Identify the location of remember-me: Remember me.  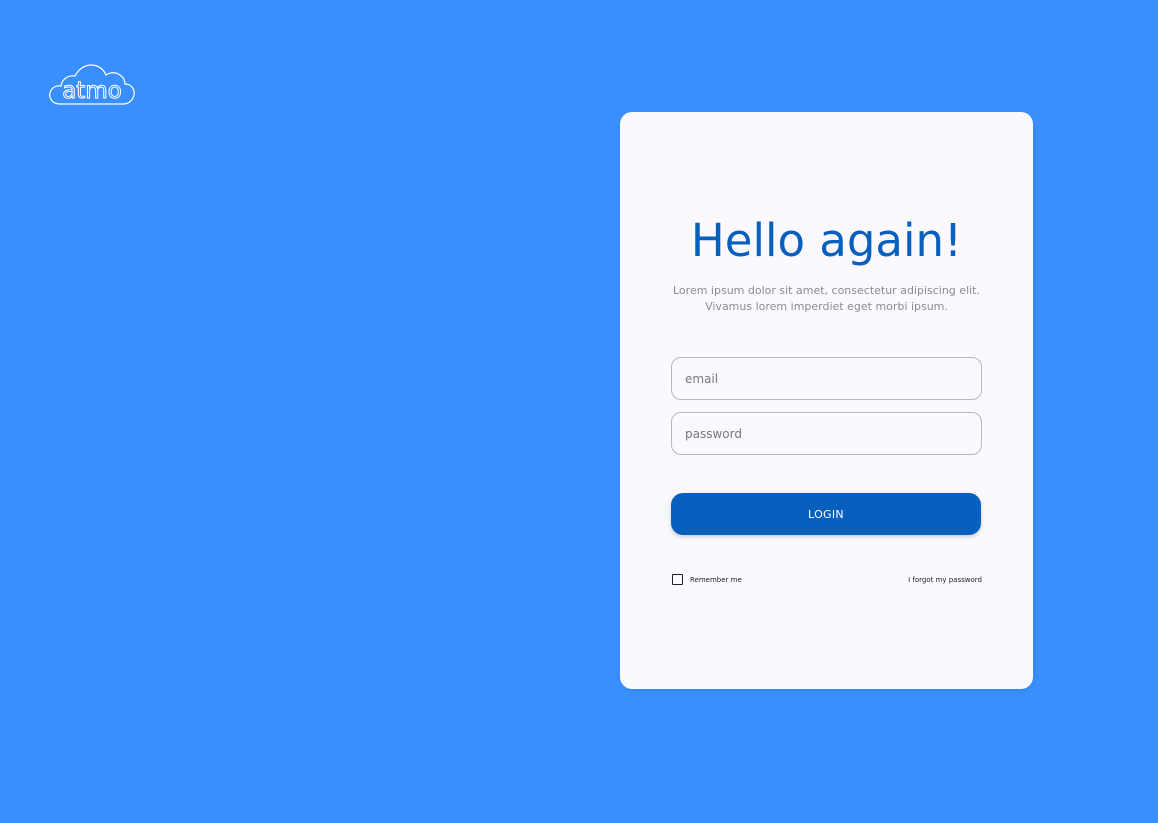
(707, 579).